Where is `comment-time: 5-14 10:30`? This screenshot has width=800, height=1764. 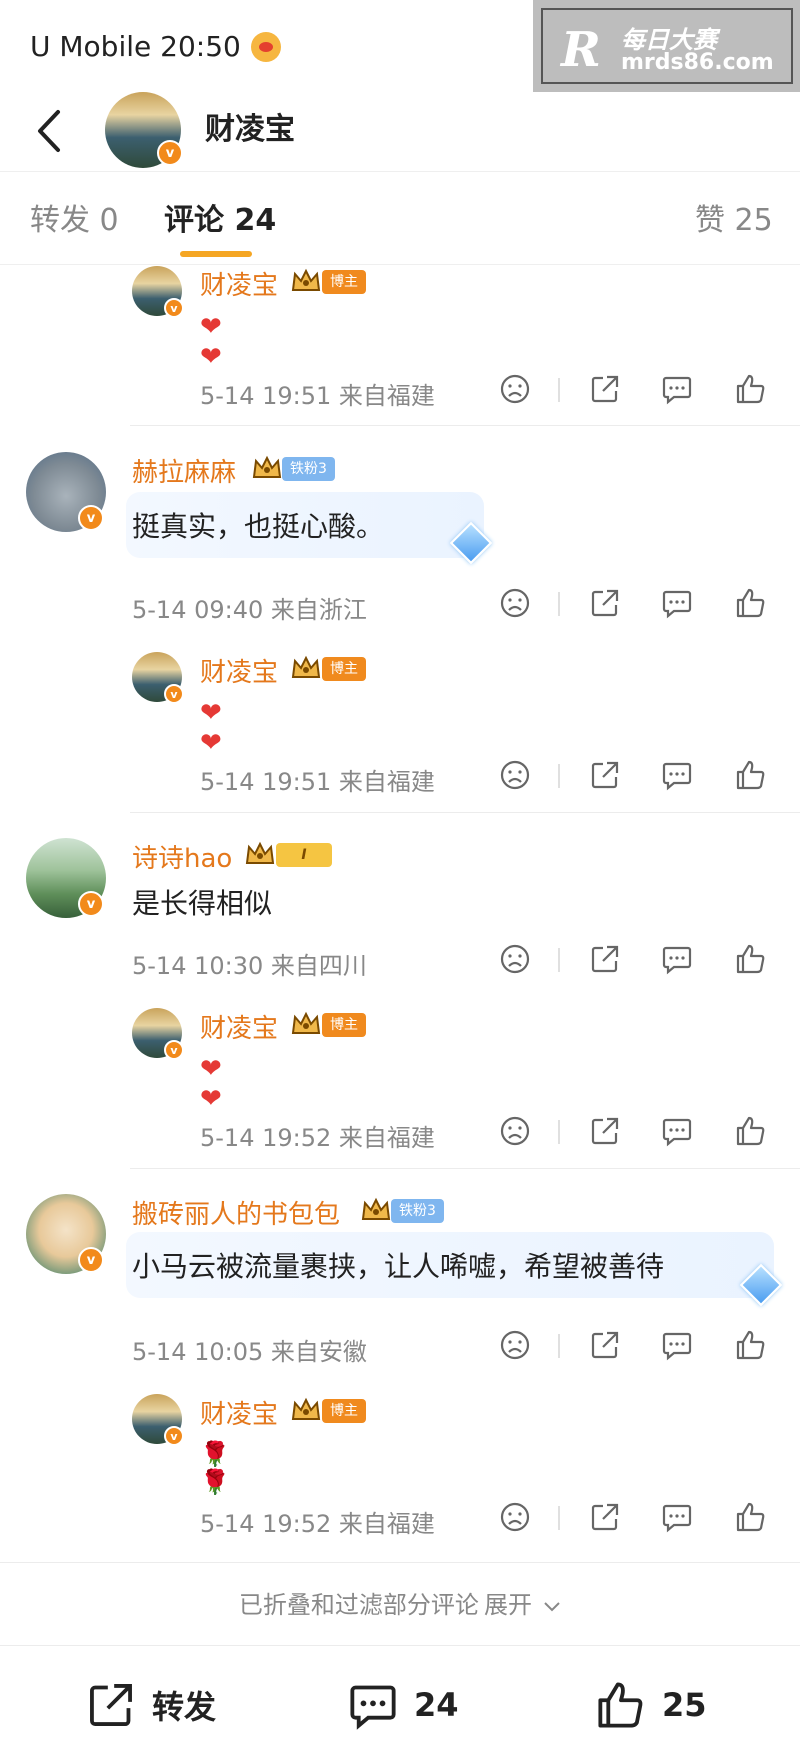
comment-time: 5-14 10:30 is located at coordinates (198, 966).